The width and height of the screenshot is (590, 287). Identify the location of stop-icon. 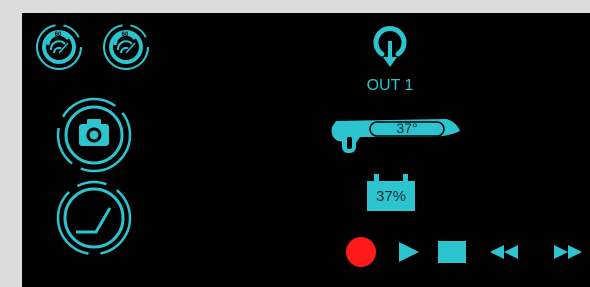
(452, 252).